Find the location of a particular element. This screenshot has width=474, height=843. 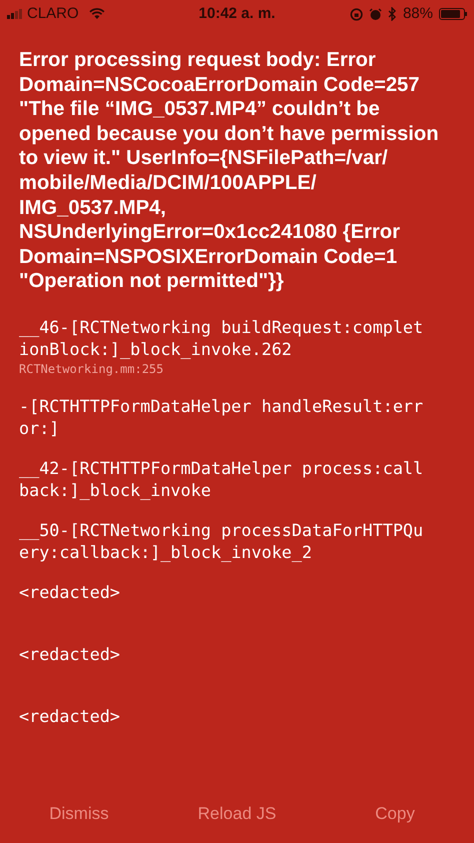

battery-percentage: 88% is located at coordinates (417, 14).